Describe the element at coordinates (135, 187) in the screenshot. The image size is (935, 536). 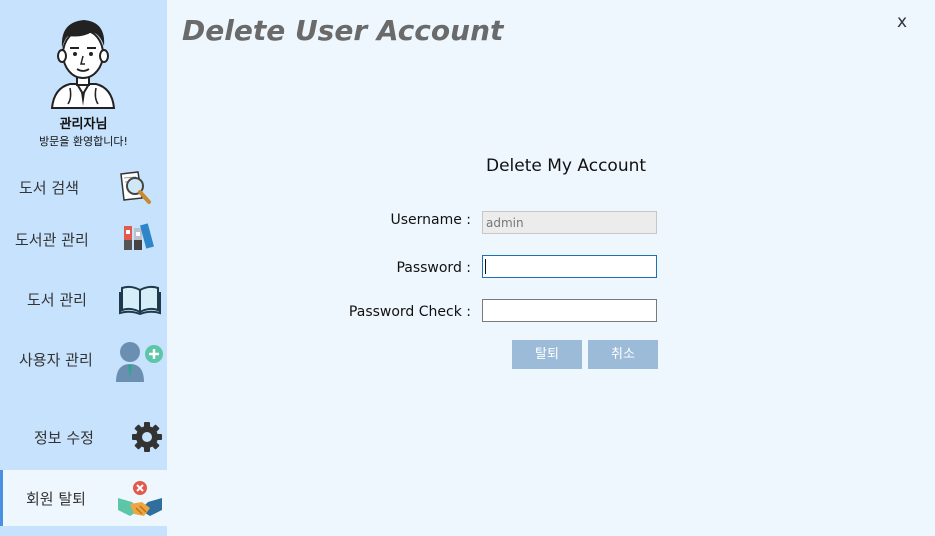
I see `magnifier-book-icon` at that location.